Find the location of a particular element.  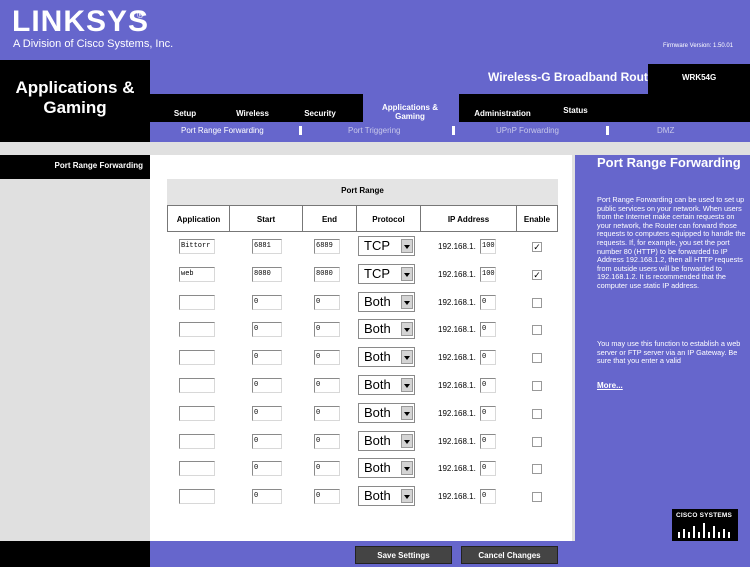

tab-security: Security is located at coordinates (320, 113).